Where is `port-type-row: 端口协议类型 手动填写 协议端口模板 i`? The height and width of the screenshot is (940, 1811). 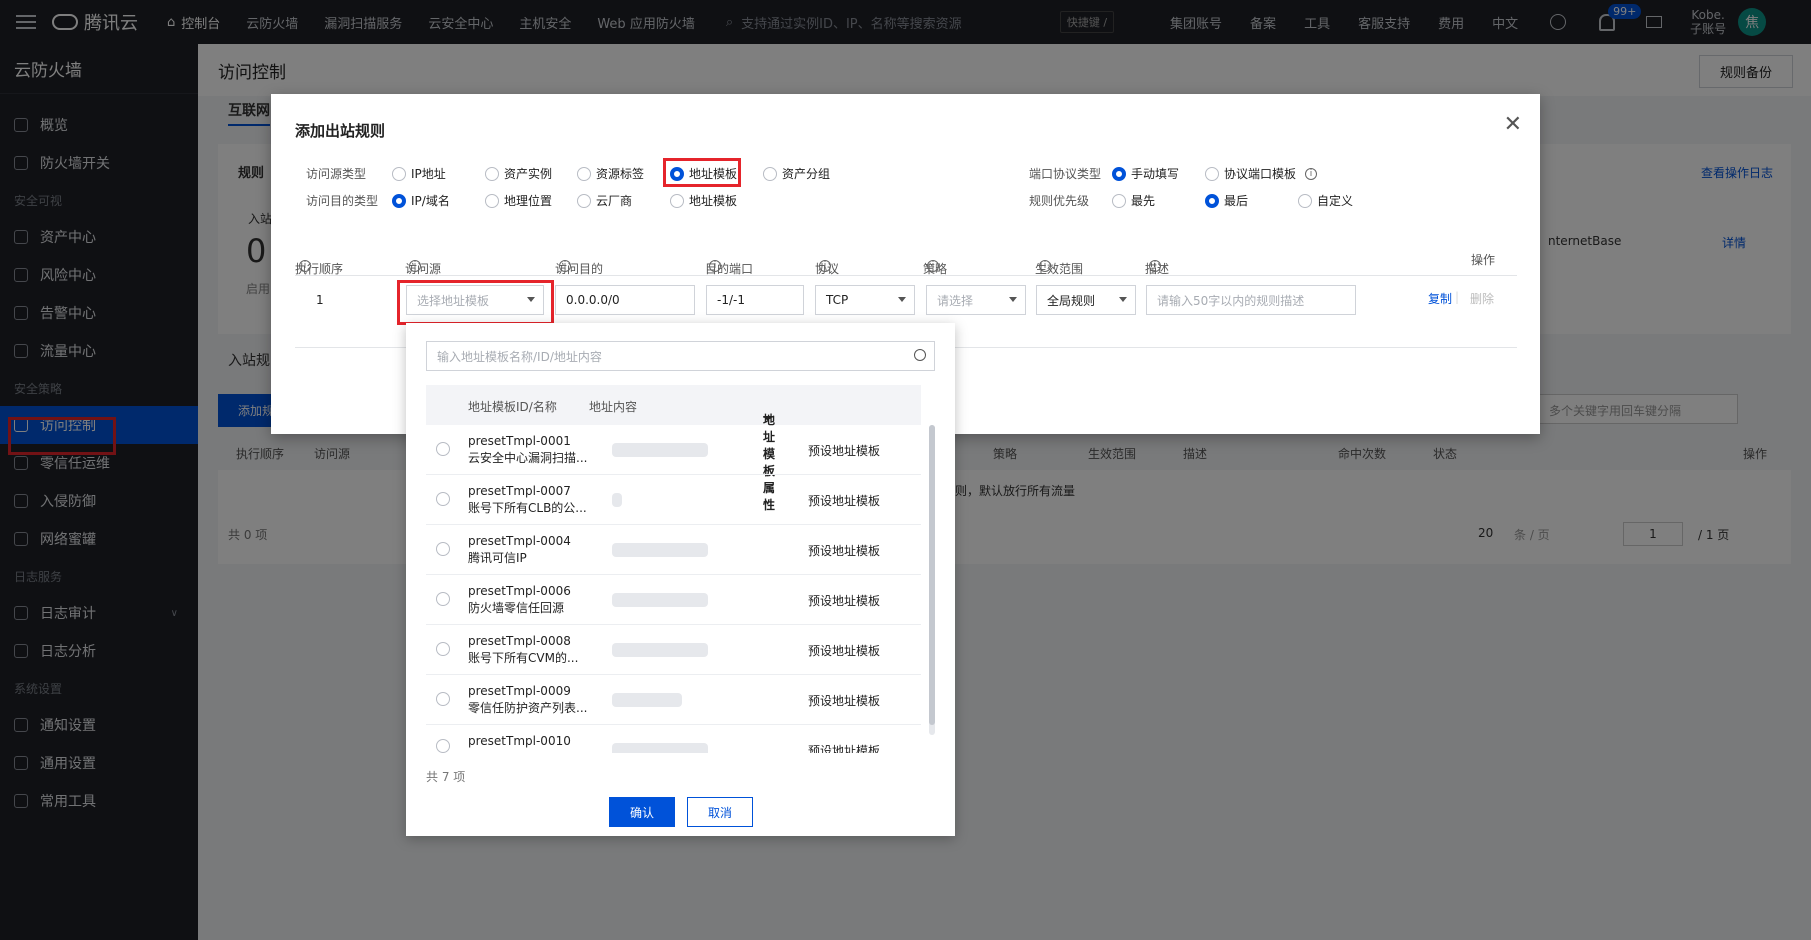 port-type-row: 端口协议类型 手动填写 协议端口模板 i is located at coordinates (1173, 173).